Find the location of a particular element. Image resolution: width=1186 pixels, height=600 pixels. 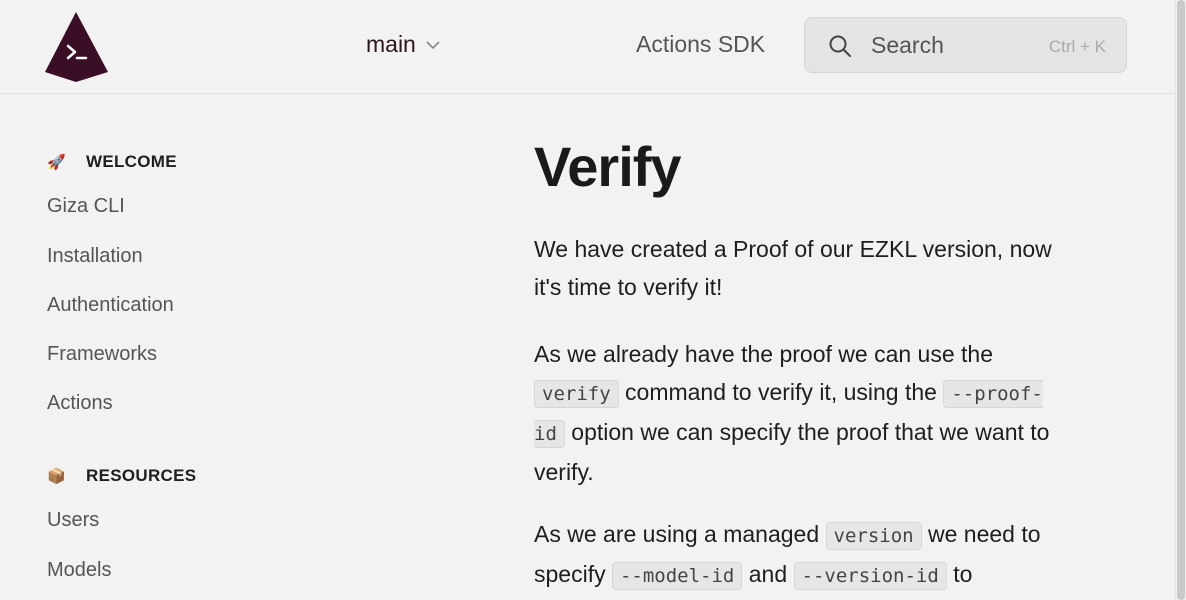

branch-selector: main is located at coordinates (403, 44).